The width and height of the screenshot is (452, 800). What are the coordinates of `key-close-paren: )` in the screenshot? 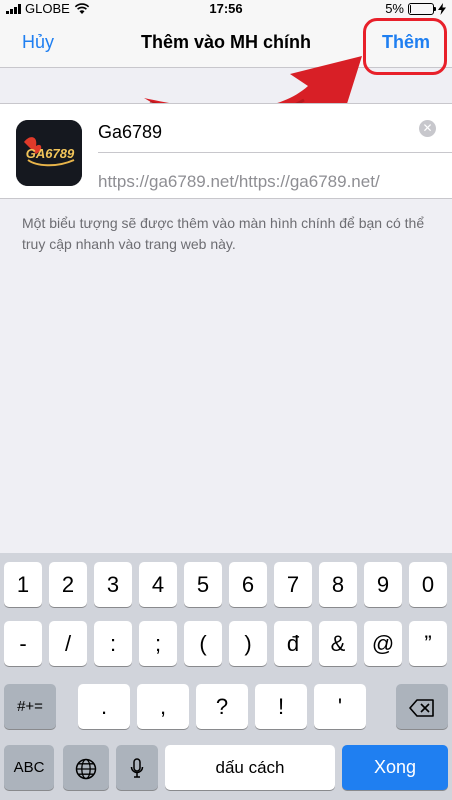 It's located at (248, 643).